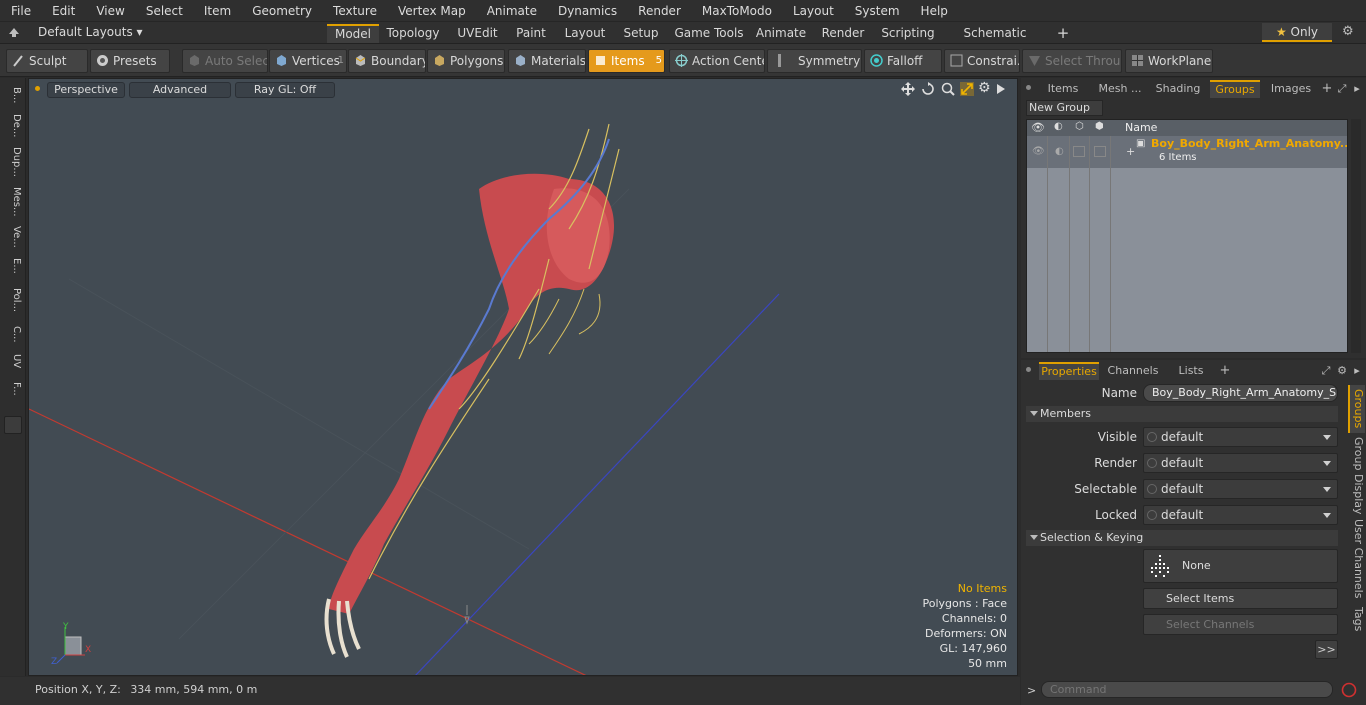 This screenshot has height=705, width=1366. What do you see at coordinates (717, 61) in the screenshot?
I see `action-center-button: Action Center` at bounding box center [717, 61].